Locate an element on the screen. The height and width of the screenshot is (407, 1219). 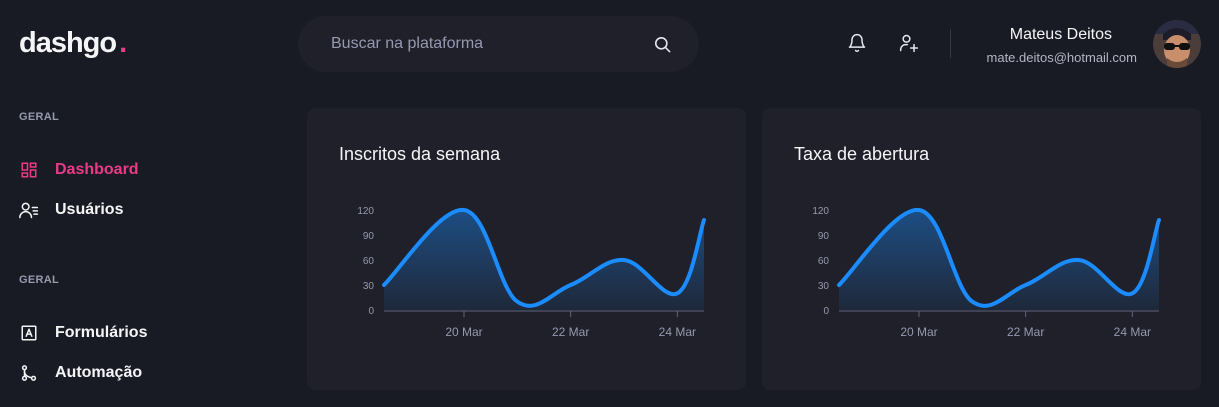
sidebar-item-forms: Formulários is located at coordinates (83, 333).